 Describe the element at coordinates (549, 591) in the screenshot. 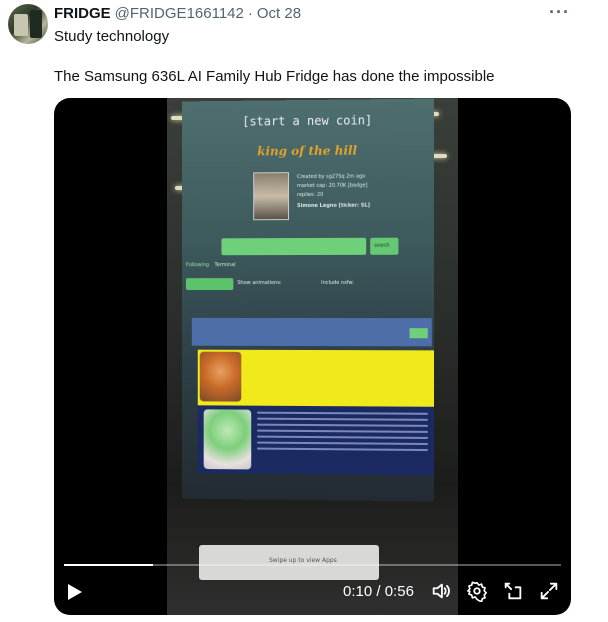

I see `fullscreen-icon` at that location.